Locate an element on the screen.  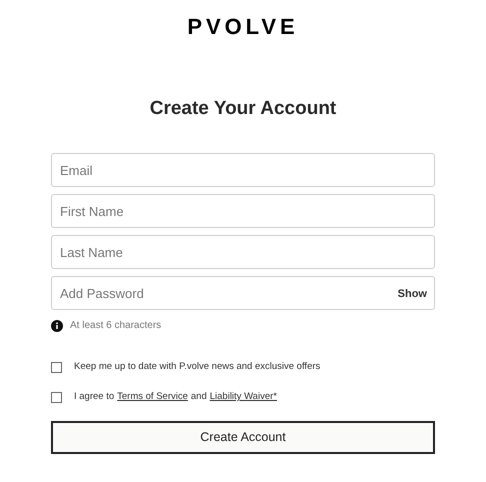
checkbox-label: Keep me up to date with P.volve news and exclusive offers is located at coordinates (197, 367).